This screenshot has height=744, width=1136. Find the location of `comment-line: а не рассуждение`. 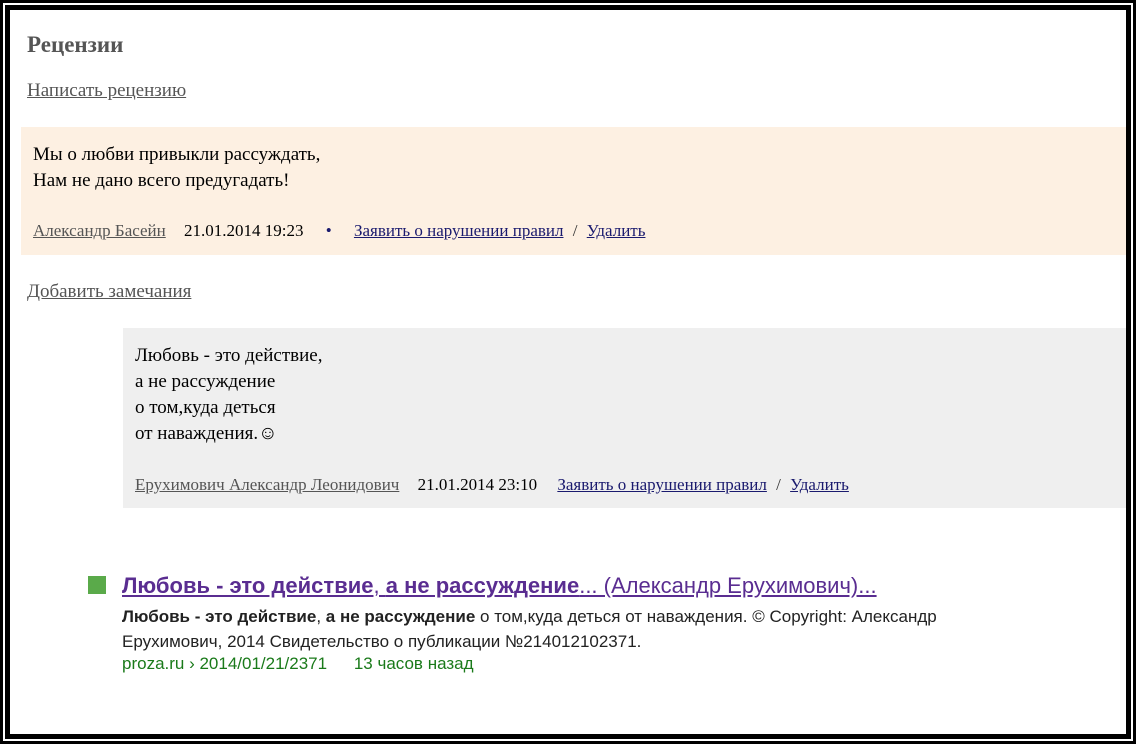

comment-line: а не рассуждение is located at coordinates (205, 381).